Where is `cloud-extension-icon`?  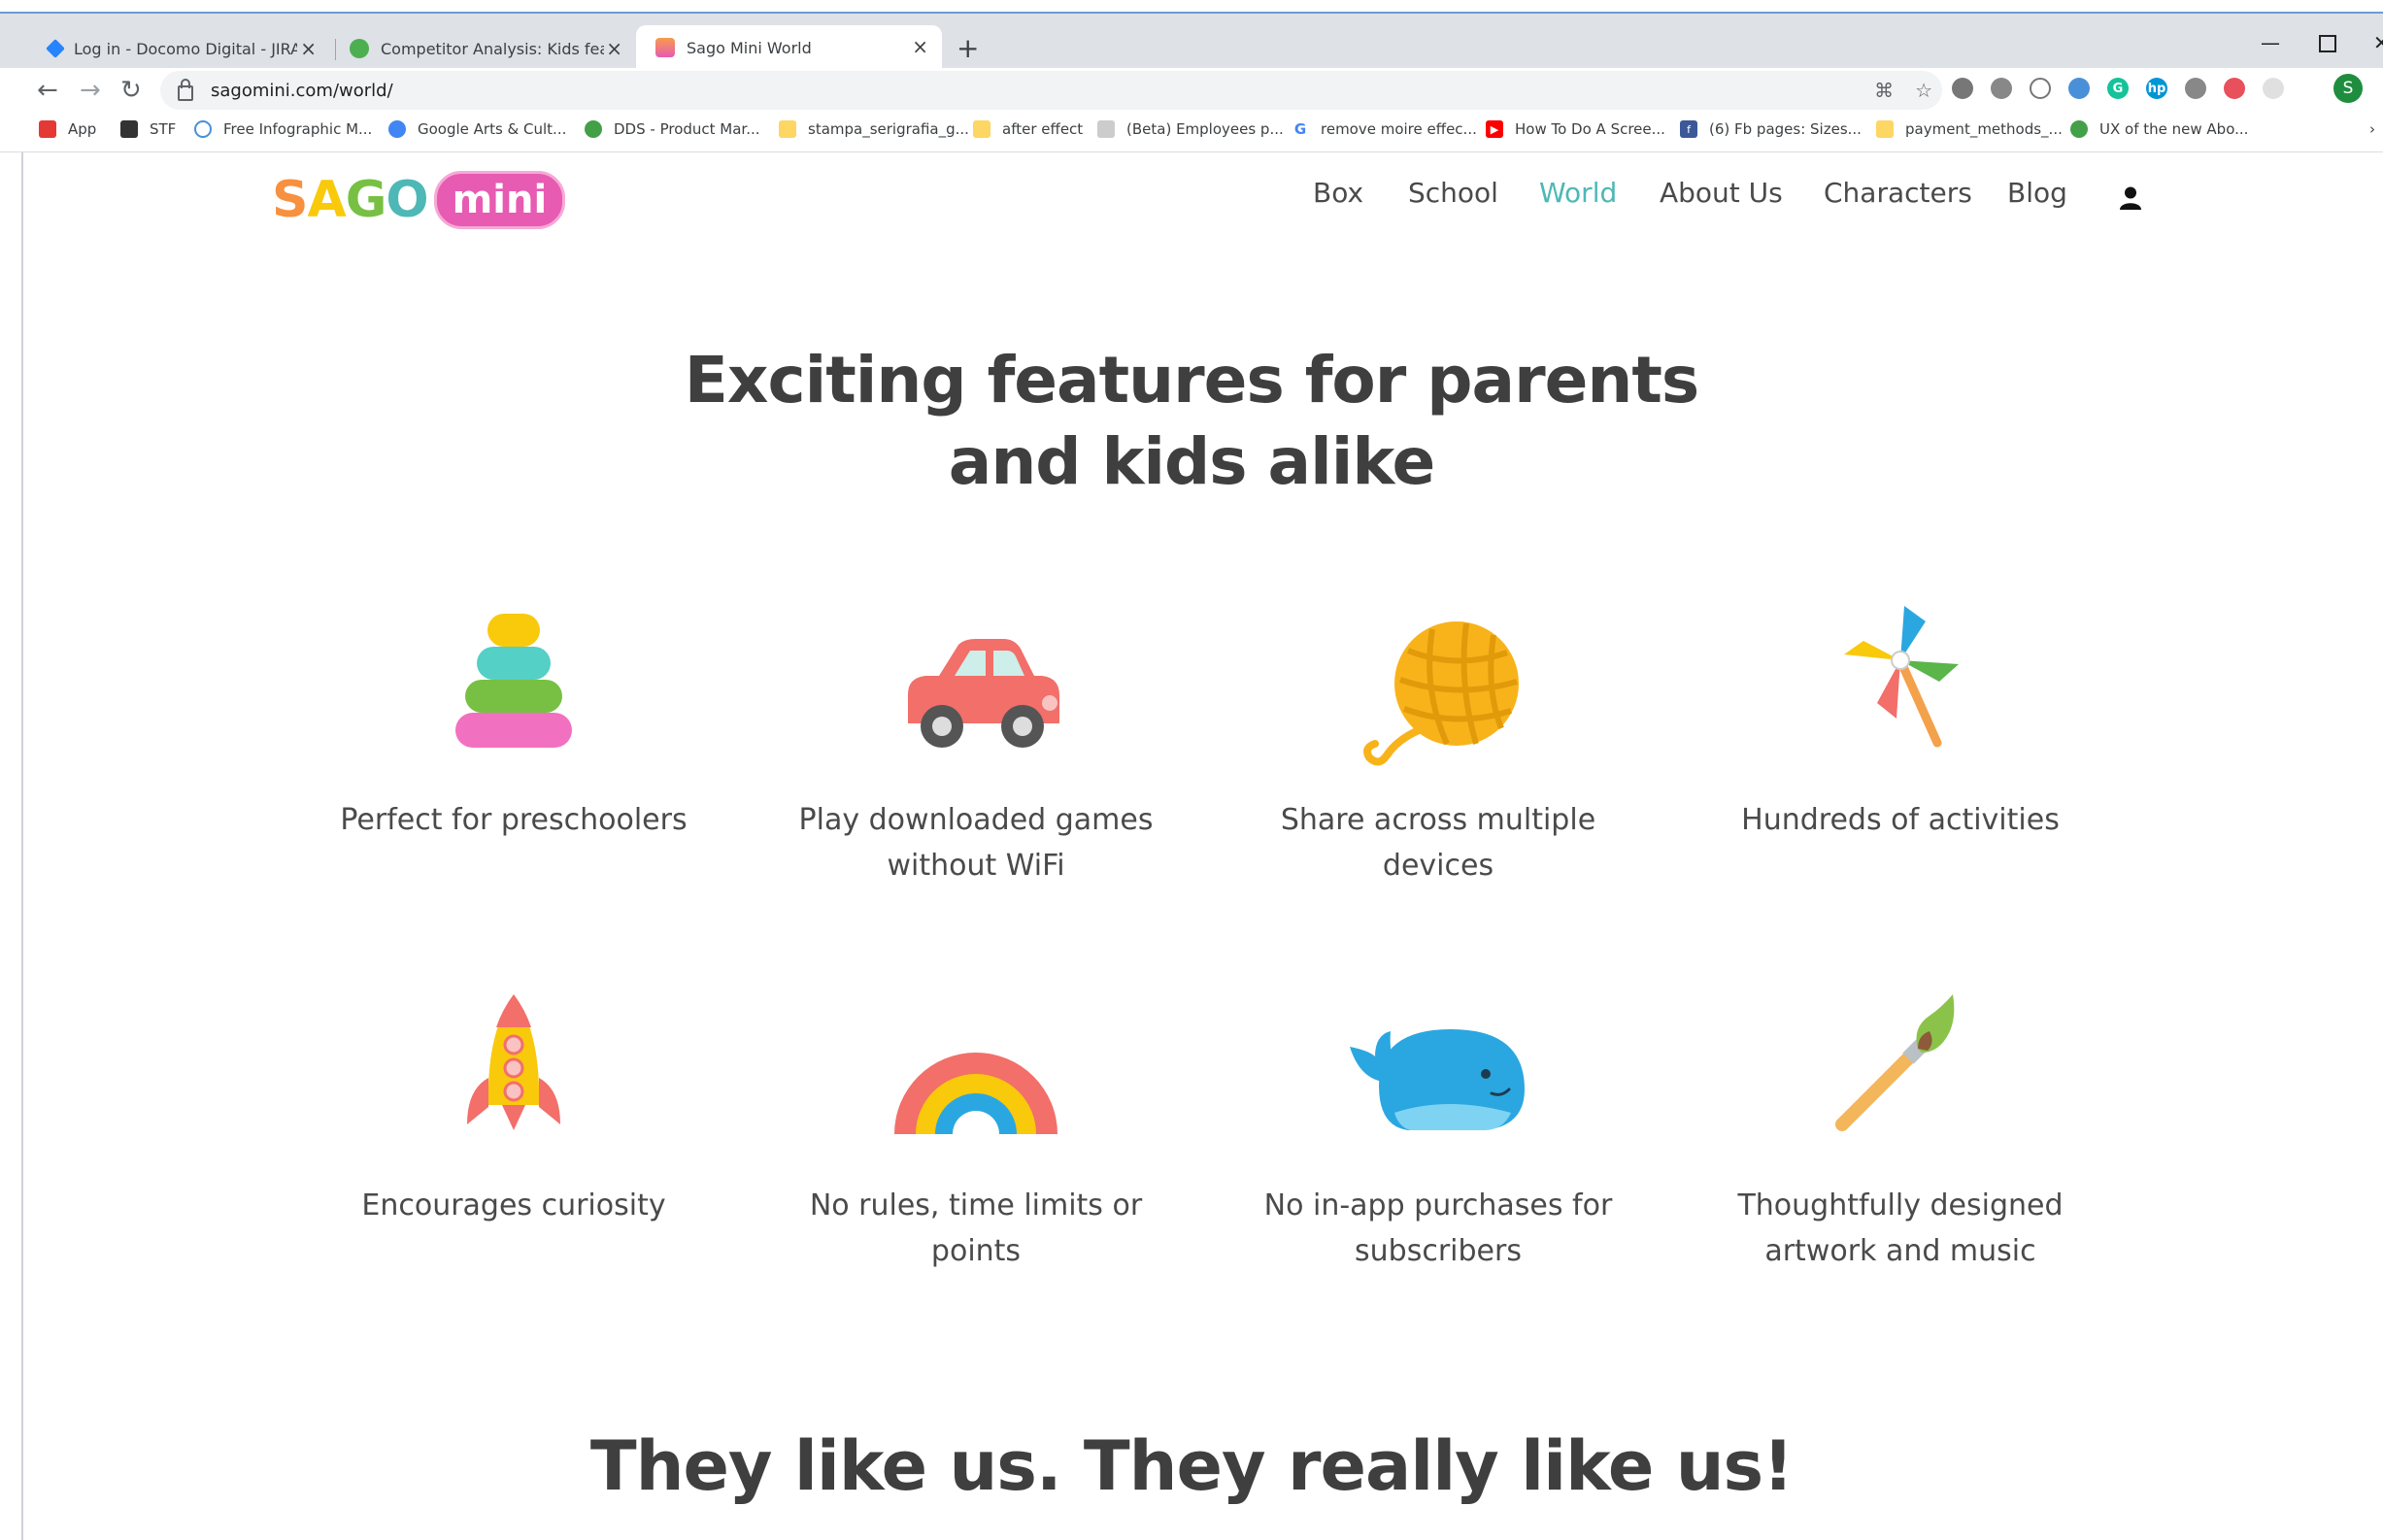 cloud-extension-icon is located at coordinates (1962, 88).